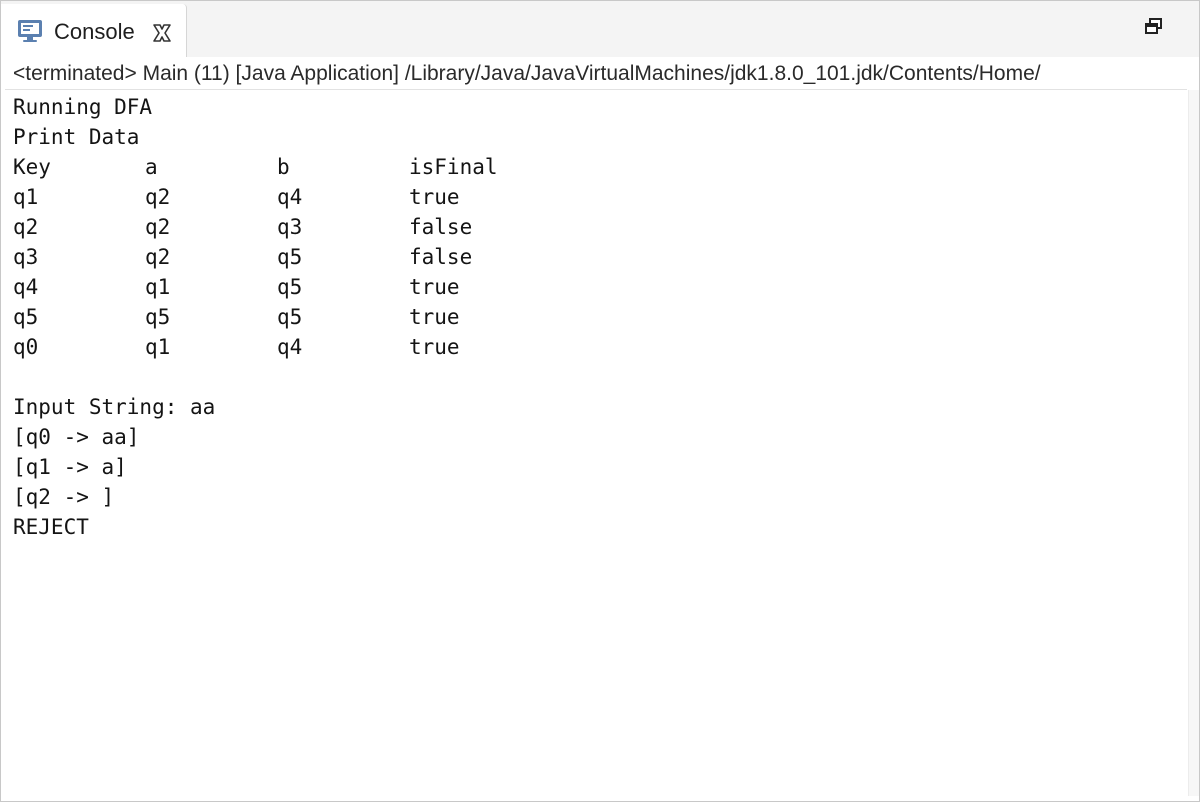  I want to click on table-row: q2 q2 q3 false, so click(598, 227).